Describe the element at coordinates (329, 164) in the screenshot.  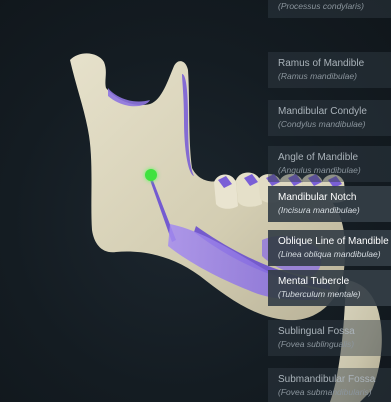
I see `label-angle-of-mandible: Angle of Mandible (Angulus mandibulae)` at that location.